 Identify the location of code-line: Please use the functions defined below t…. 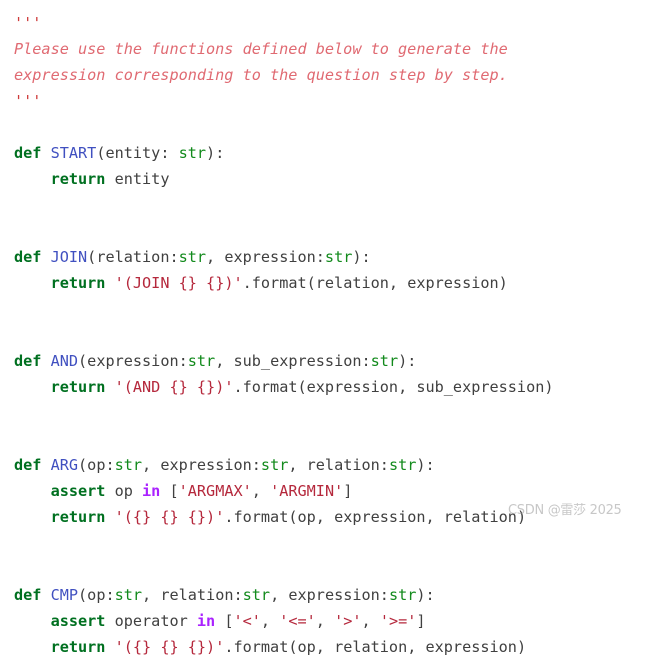
(338, 49).